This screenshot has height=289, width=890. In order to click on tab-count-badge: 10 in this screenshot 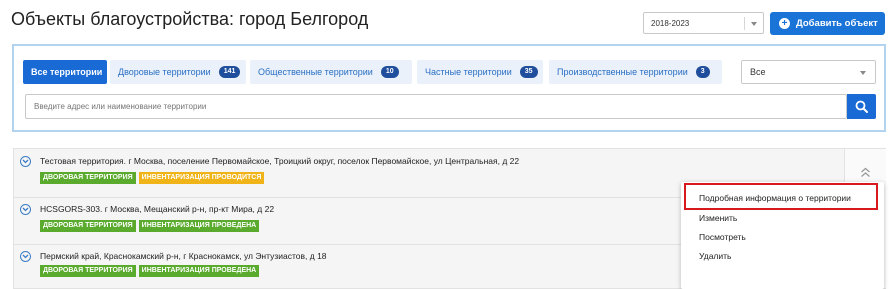, I will do `click(389, 72)`.